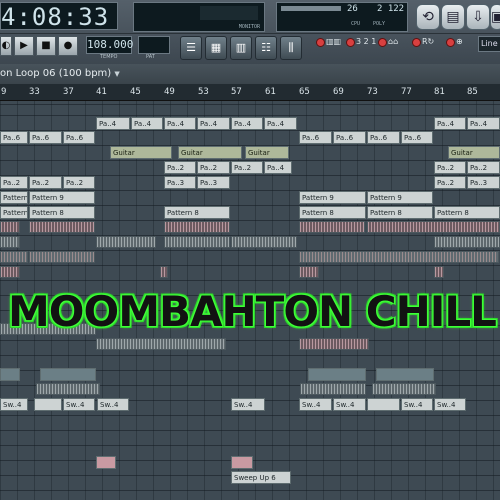 The image size is (500, 500). I want to click on pattern-song-switch: ◐, so click(6, 46).